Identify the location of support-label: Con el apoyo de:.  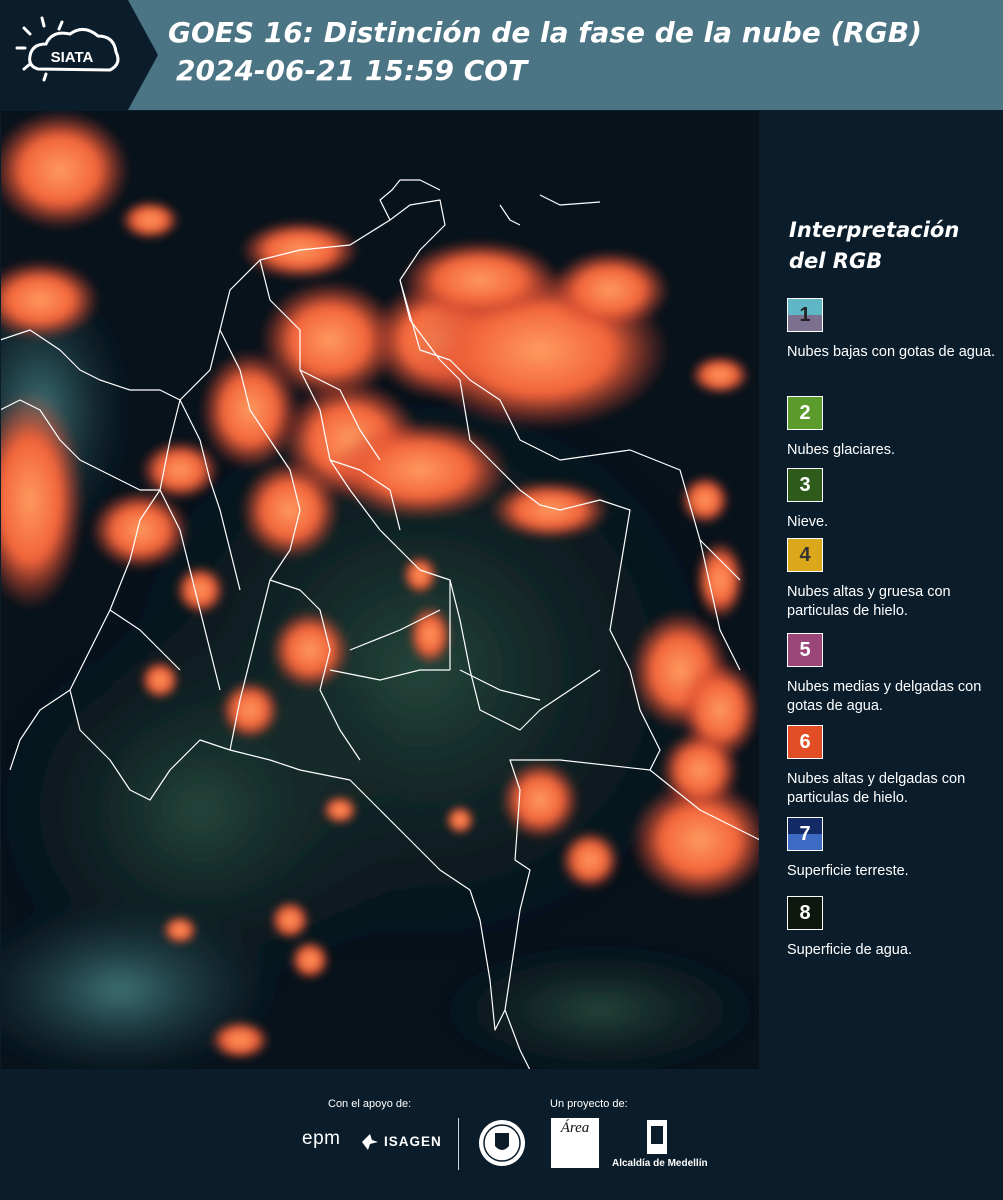
(370, 1104).